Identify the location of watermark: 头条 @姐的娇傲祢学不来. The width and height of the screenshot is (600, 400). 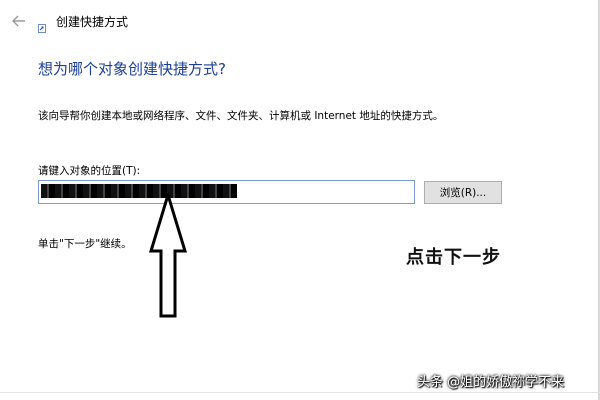
(491, 382).